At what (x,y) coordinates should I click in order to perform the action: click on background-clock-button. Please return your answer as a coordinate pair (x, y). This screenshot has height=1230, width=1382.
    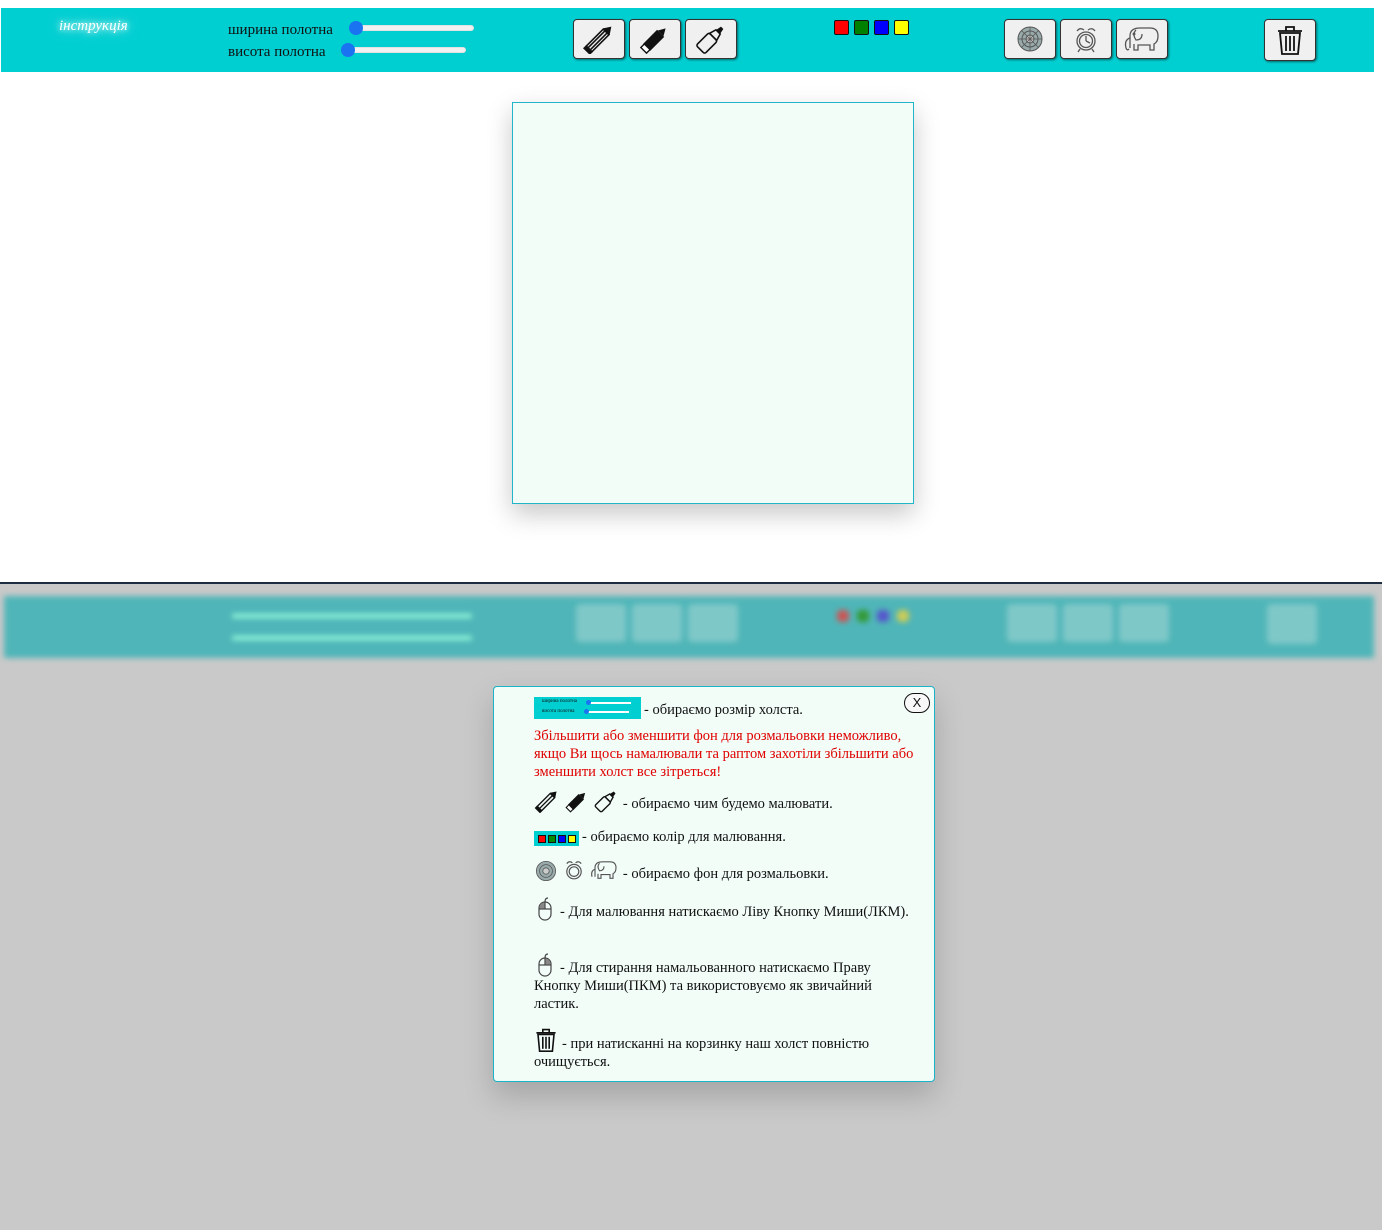
    Looking at the image, I should click on (1086, 39).